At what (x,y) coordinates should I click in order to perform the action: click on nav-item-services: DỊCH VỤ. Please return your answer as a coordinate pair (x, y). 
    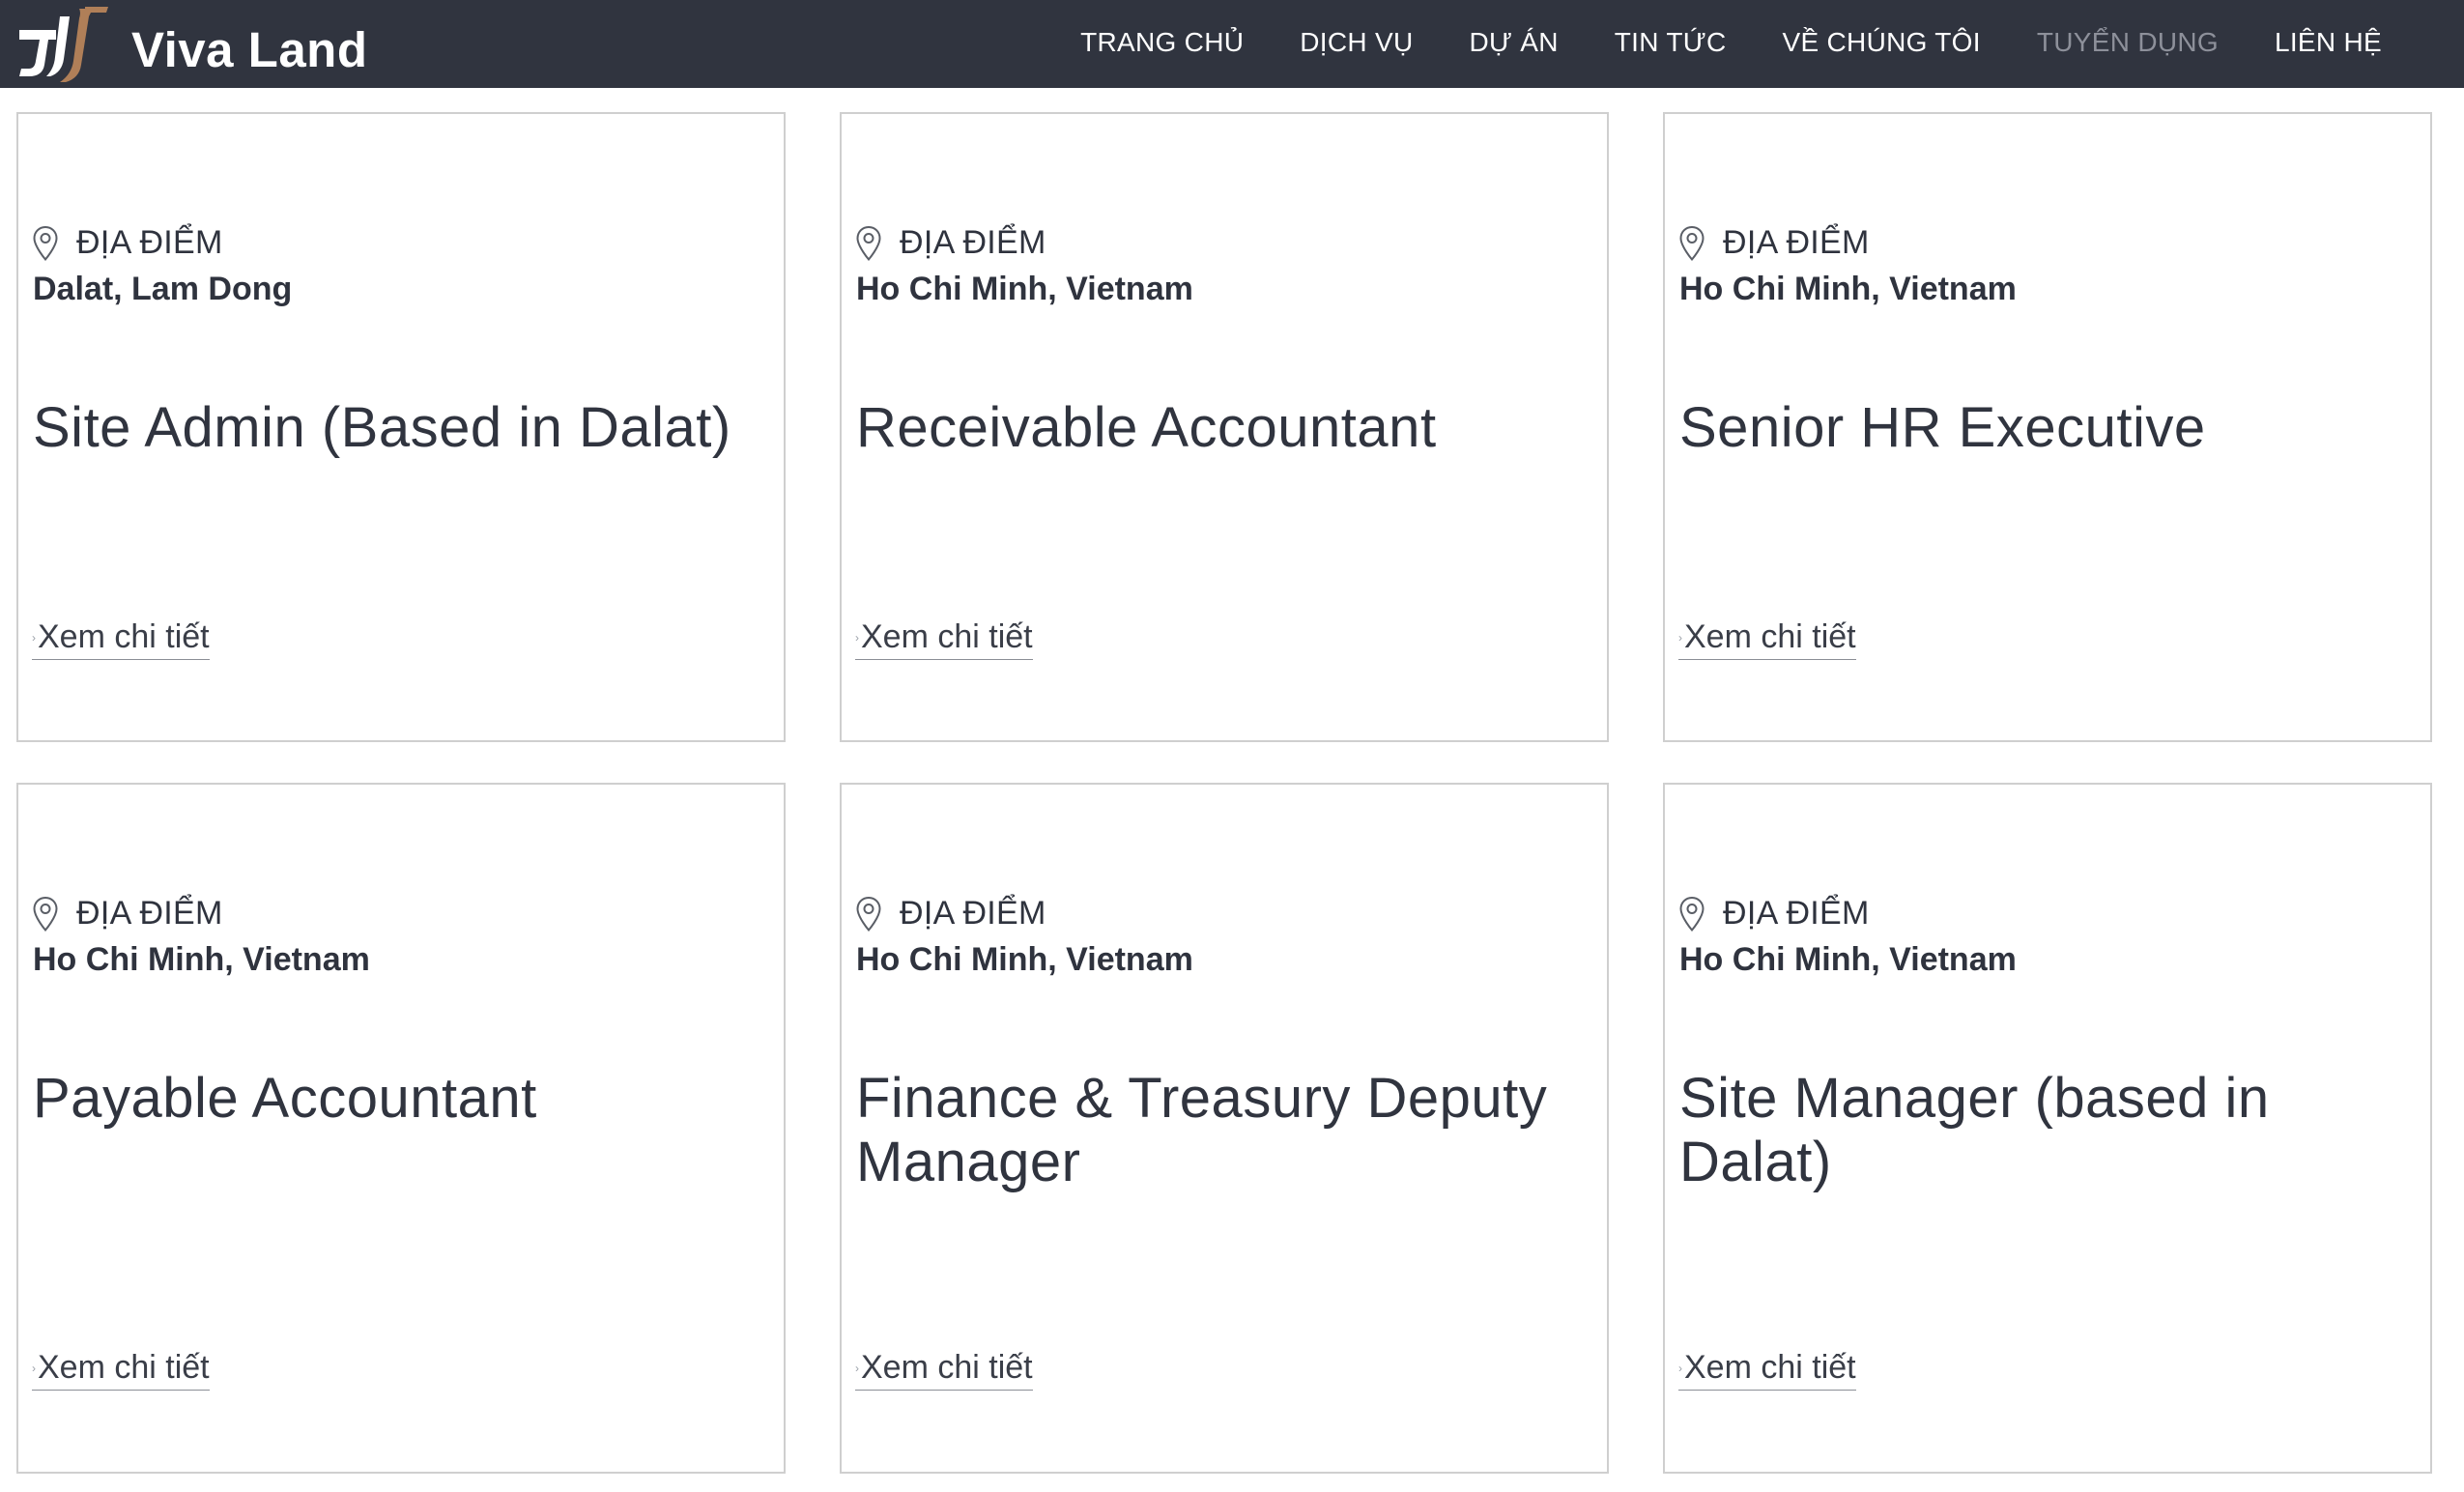
    Looking at the image, I should click on (1357, 42).